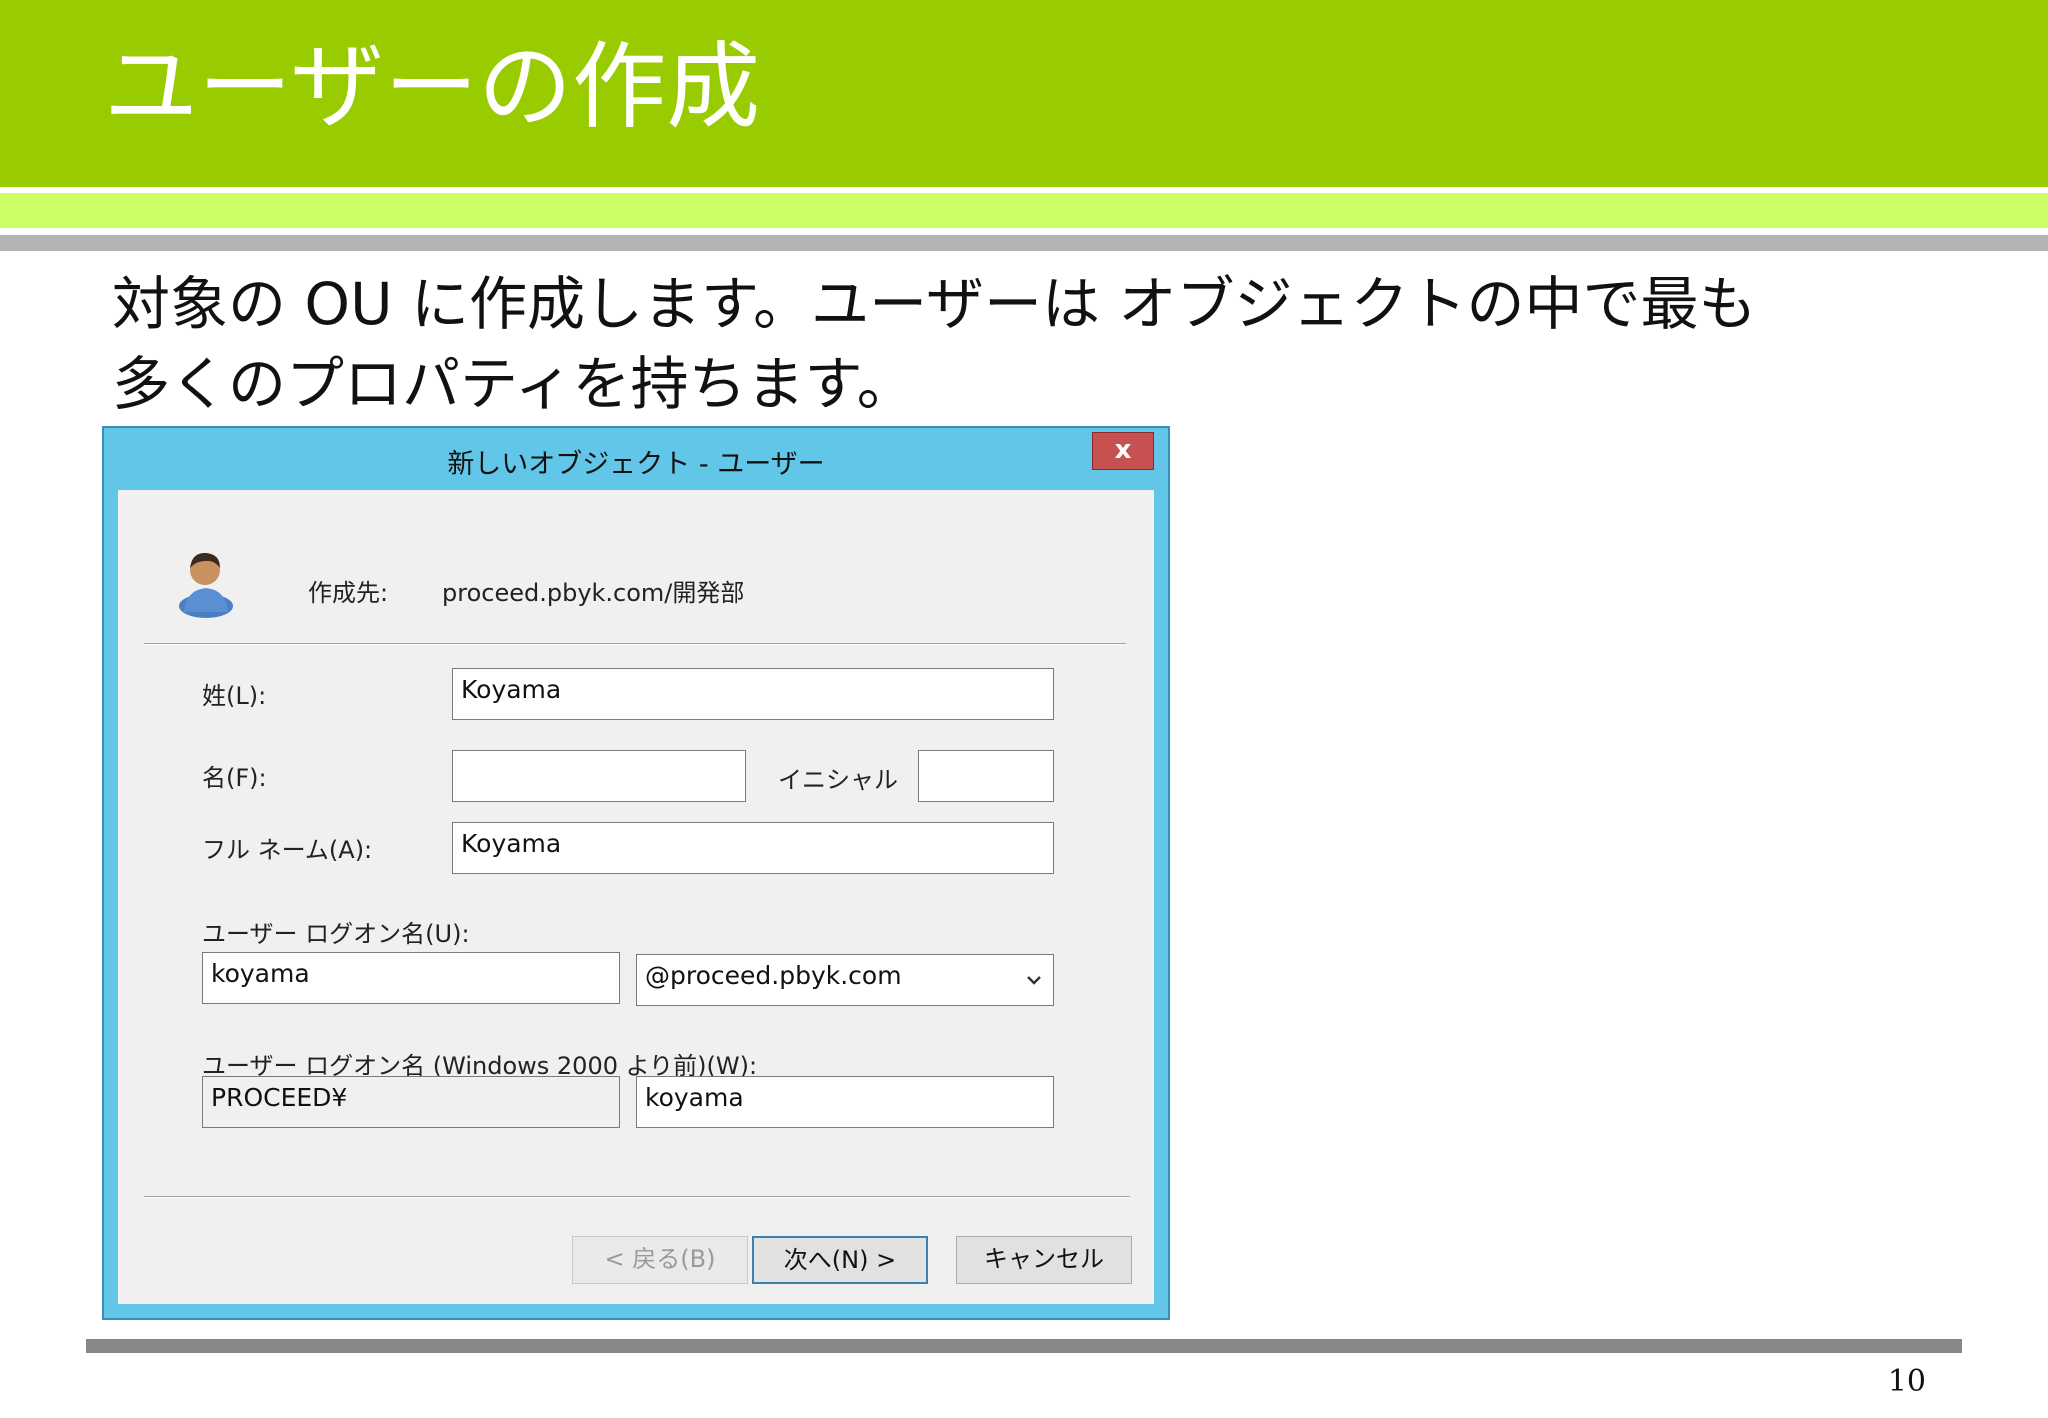 This screenshot has height=1418, width=2048. Describe the element at coordinates (986, 776) in the screenshot. I see `initials-input` at that location.